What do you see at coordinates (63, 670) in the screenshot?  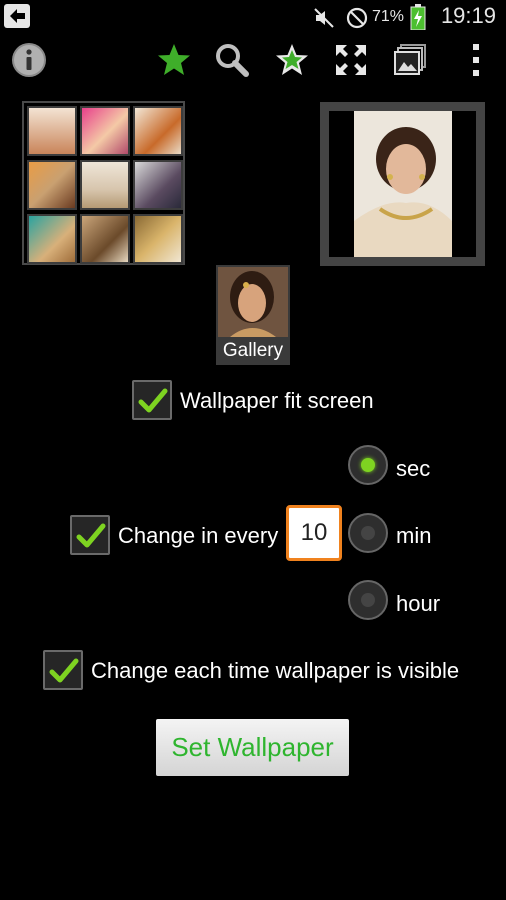 I see `change-on-visible-checkbox` at bounding box center [63, 670].